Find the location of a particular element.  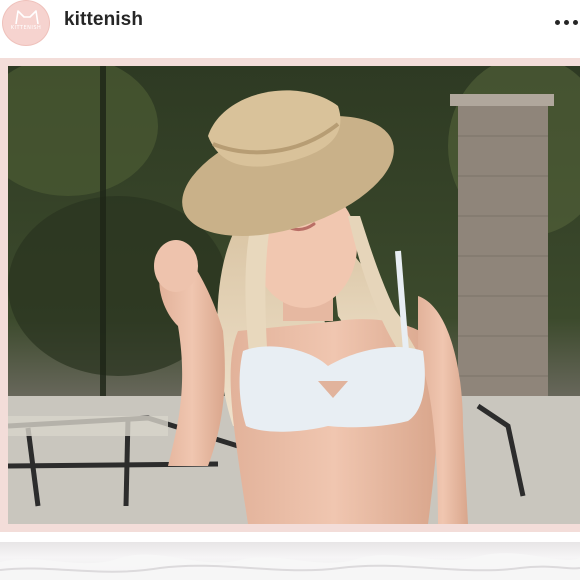

kitten-logo-icon is located at coordinates (27, 17).